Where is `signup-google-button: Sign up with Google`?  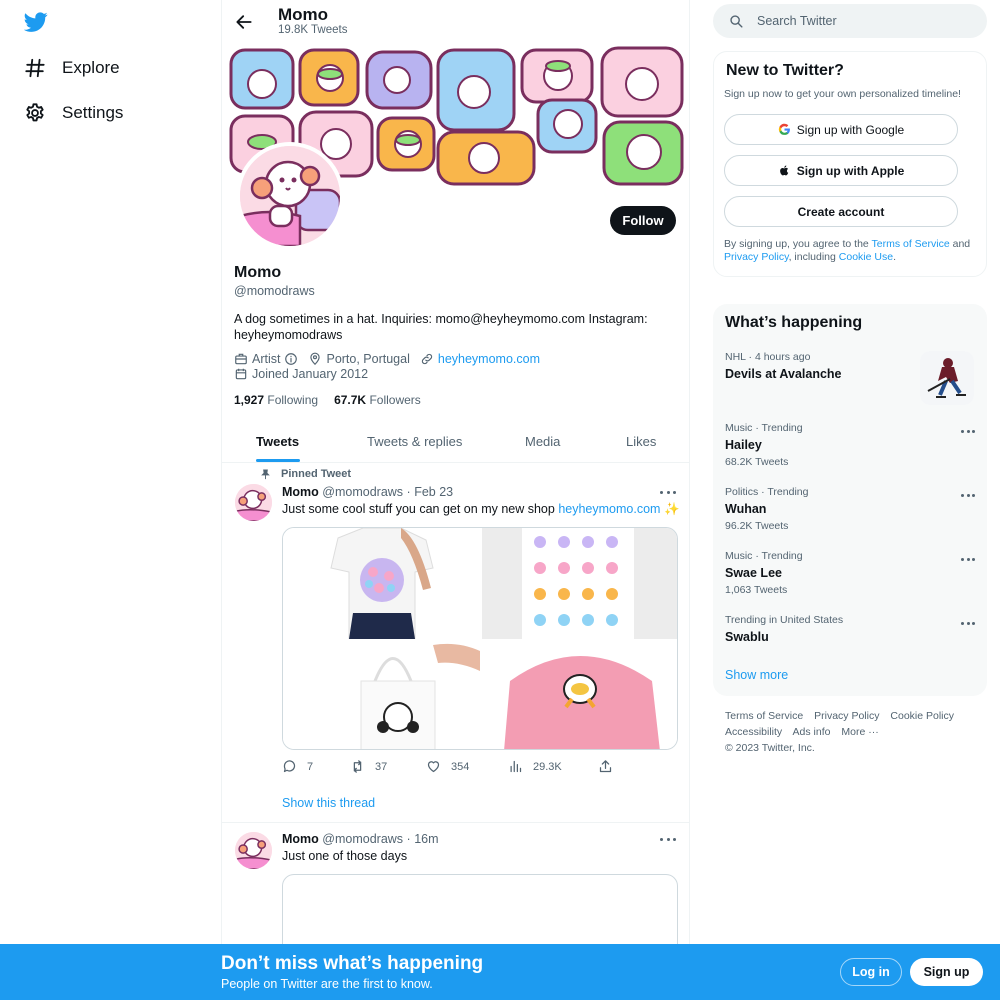 signup-google-button: Sign up with Google is located at coordinates (841, 129).